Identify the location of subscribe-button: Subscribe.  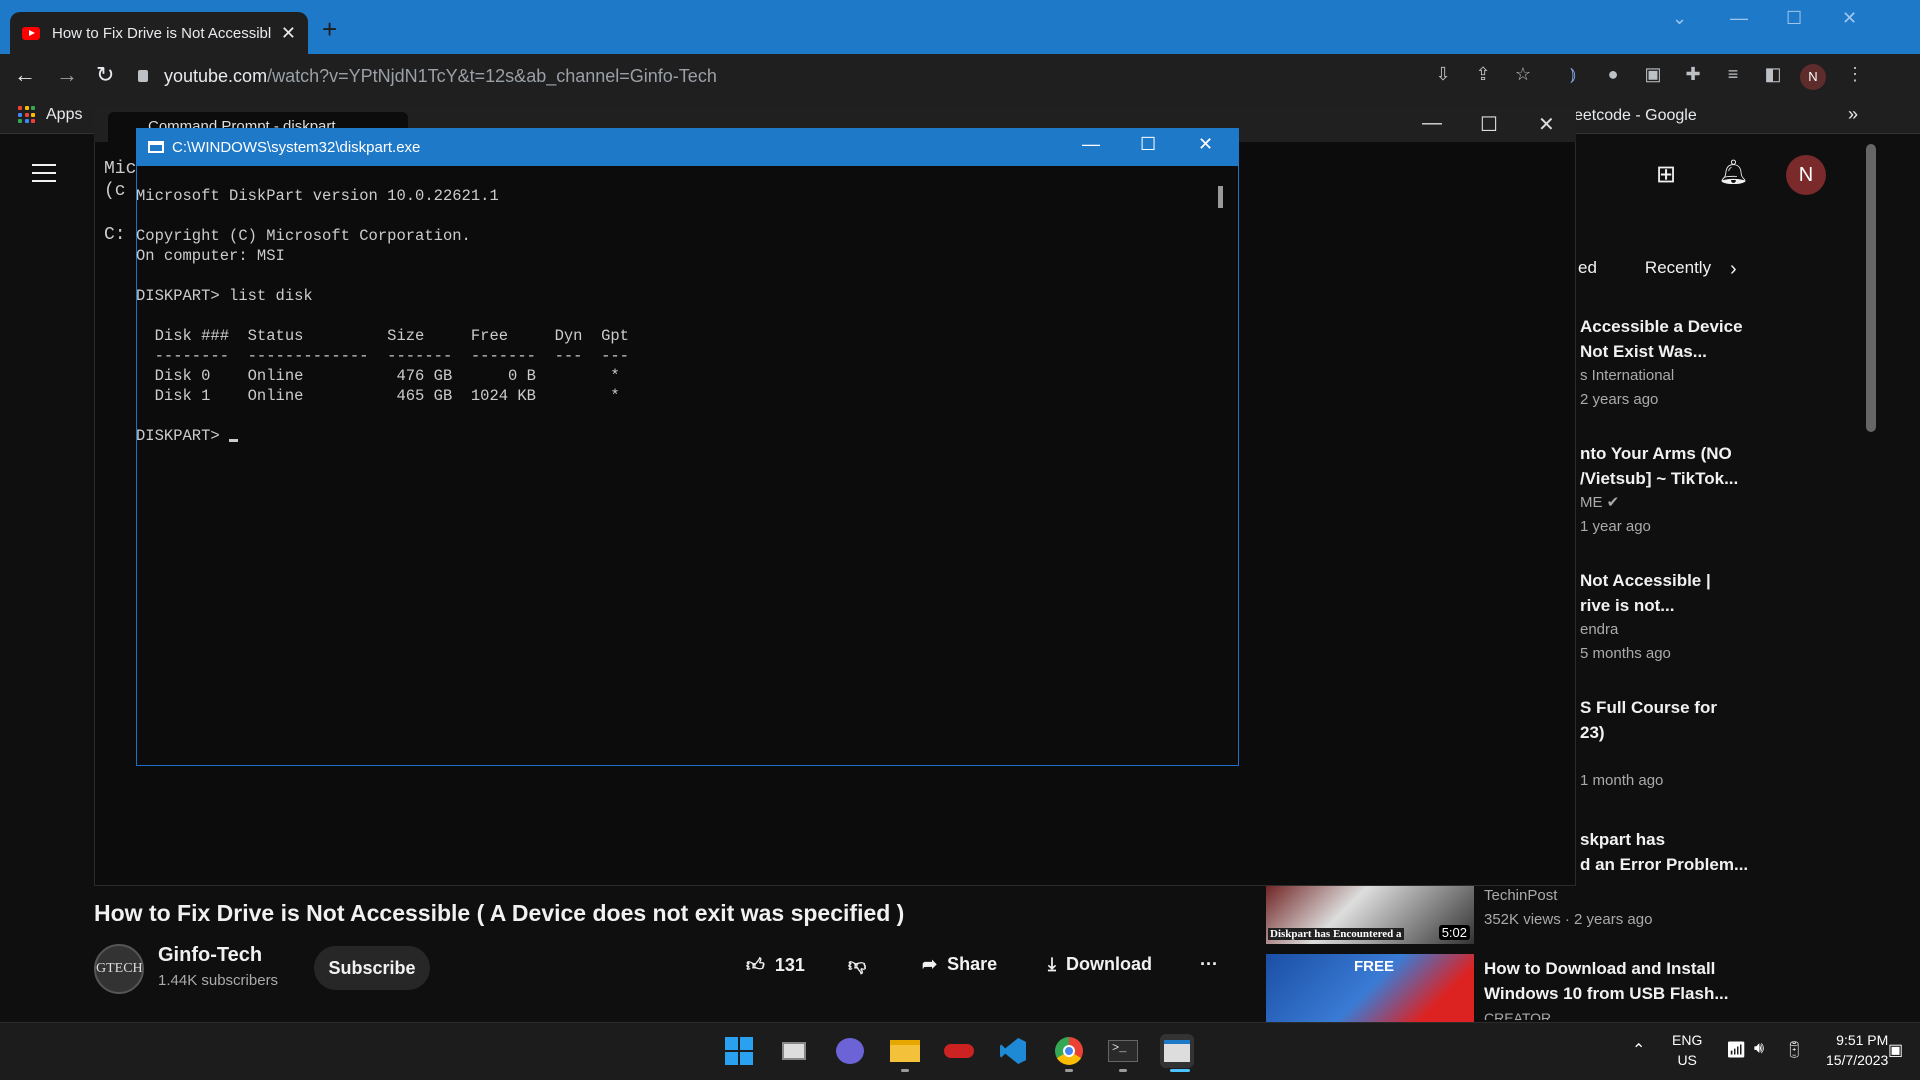
(372, 968).